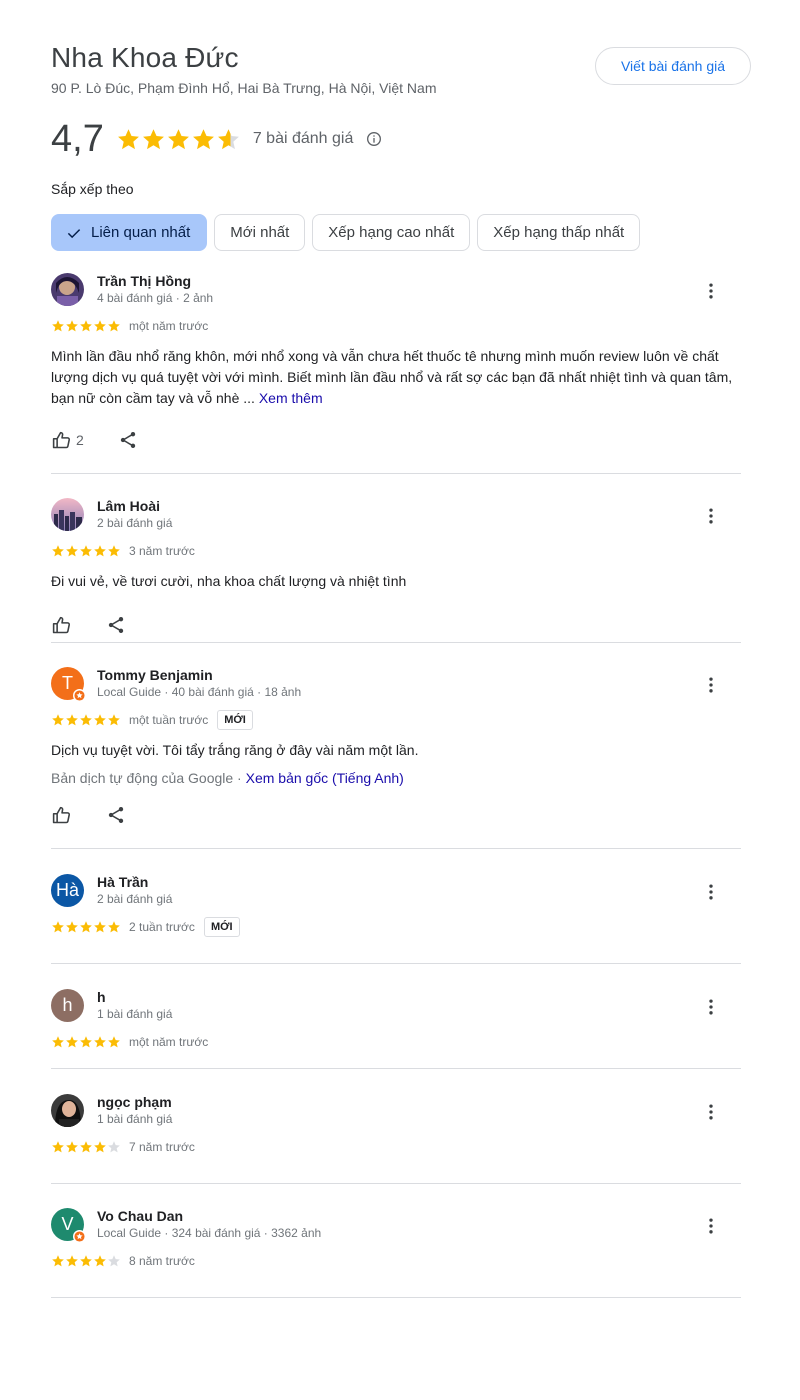  I want to click on review-time: 8 năm trước, so click(162, 1261).